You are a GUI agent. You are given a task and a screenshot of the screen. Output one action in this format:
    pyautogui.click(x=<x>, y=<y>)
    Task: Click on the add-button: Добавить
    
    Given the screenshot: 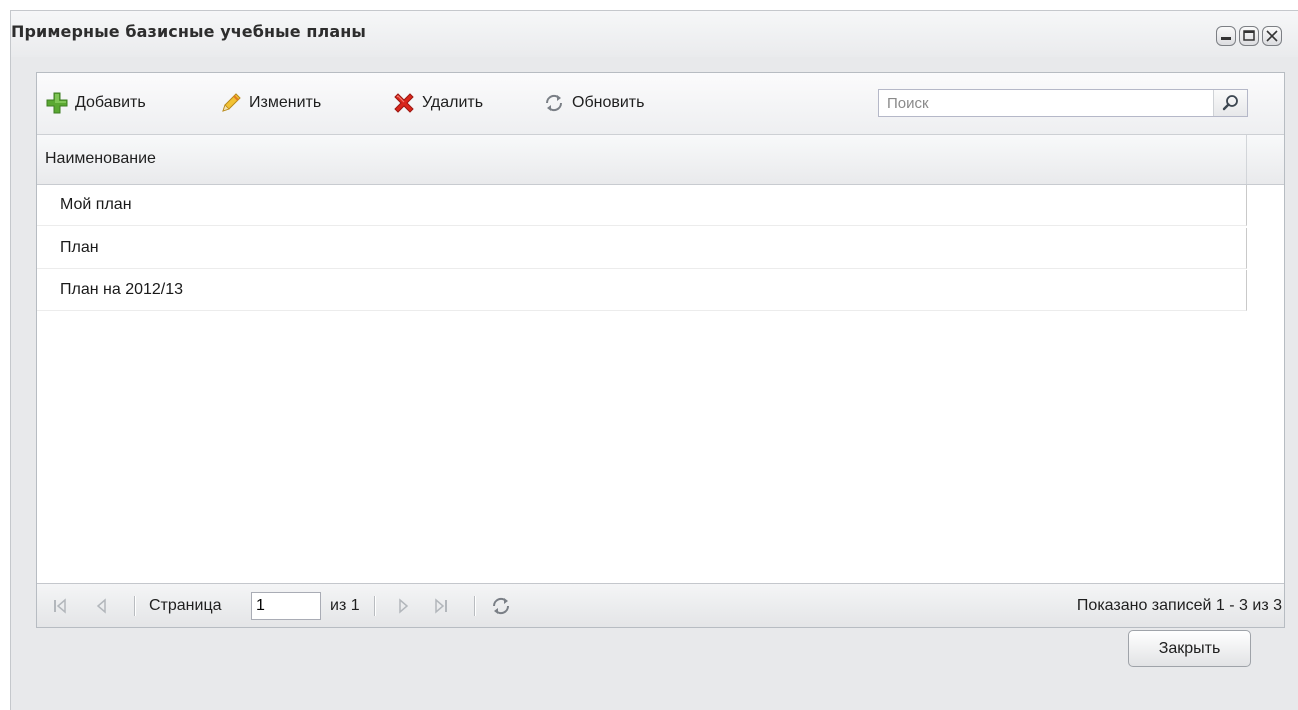 What is the action you would take?
    pyautogui.click(x=95, y=103)
    